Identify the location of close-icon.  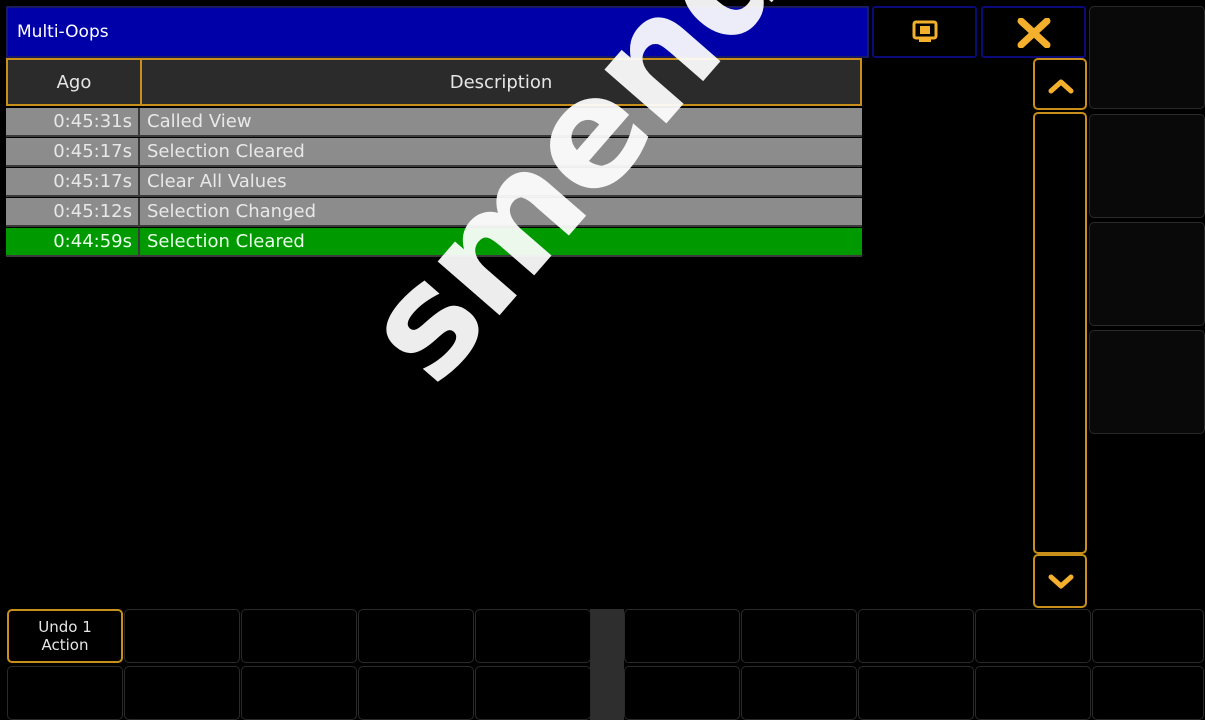
(1034, 33).